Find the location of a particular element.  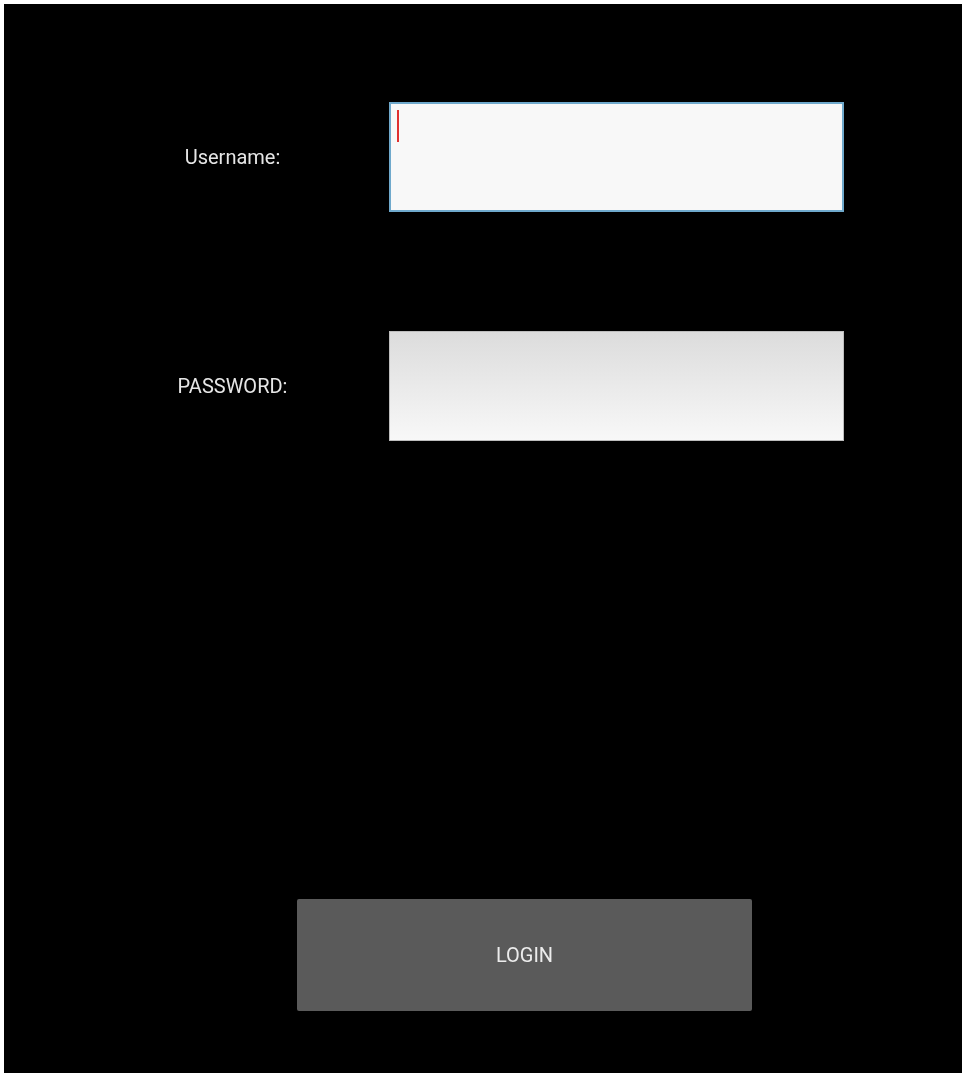

field-label: Username: is located at coordinates (232, 157).